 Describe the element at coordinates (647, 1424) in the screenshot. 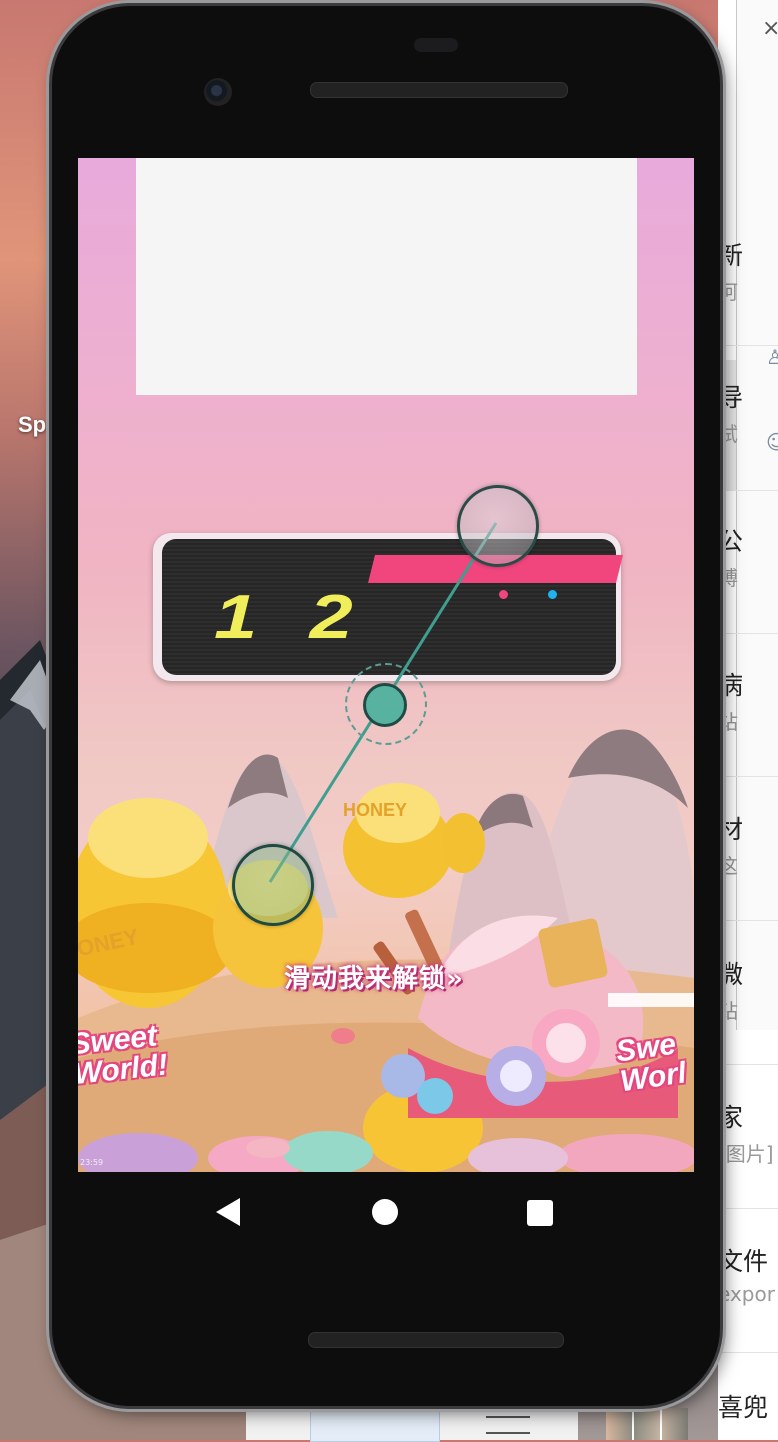

I see `avatar-thumbnails` at that location.